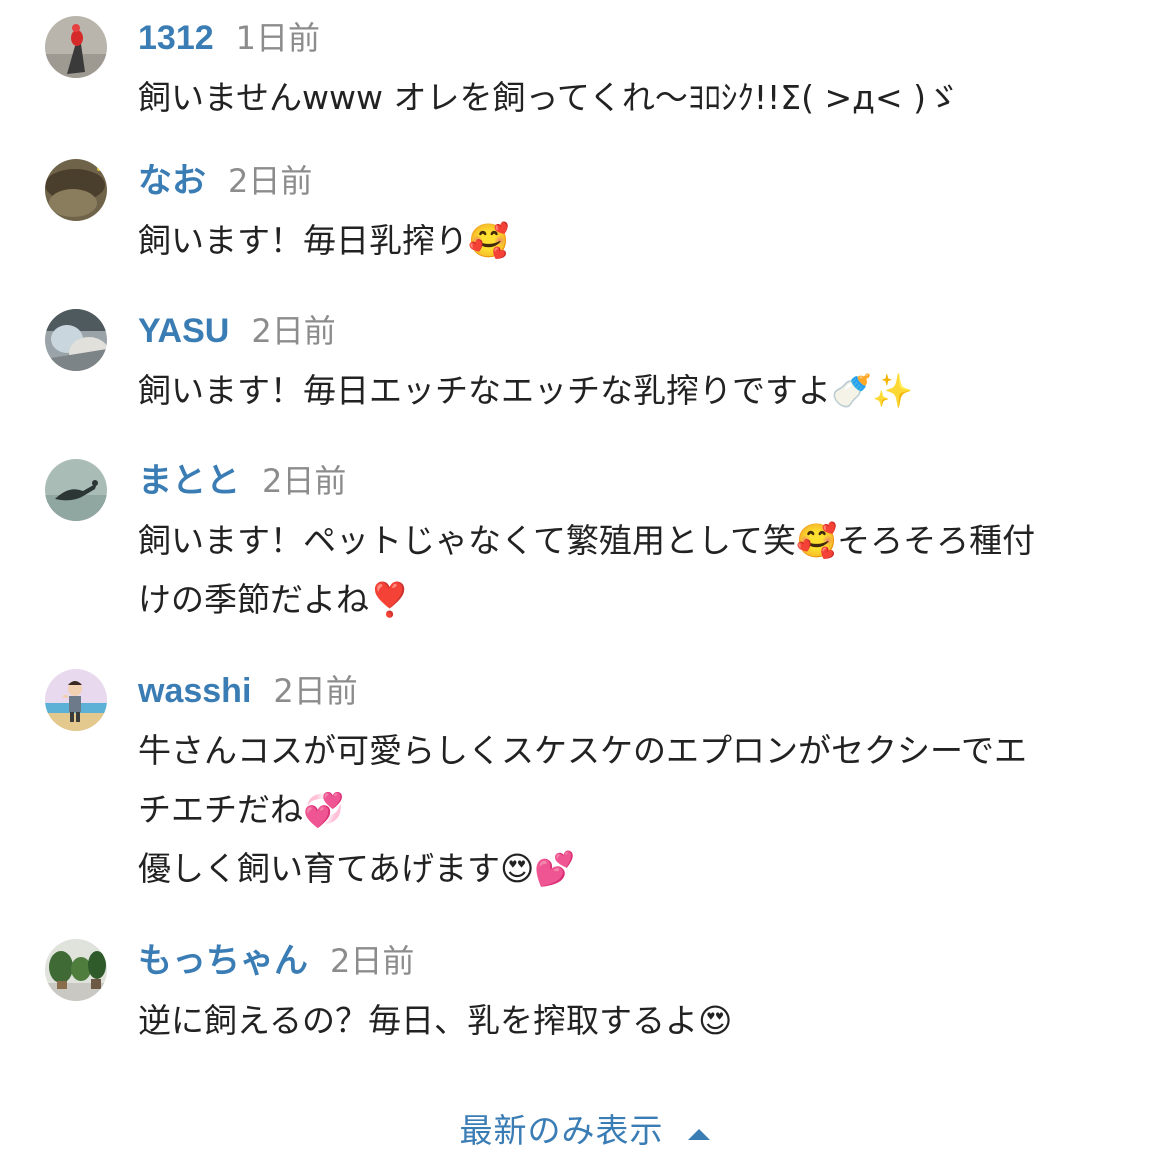  What do you see at coordinates (189, 481) in the screenshot?
I see `comment-author: まとと` at bounding box center [189, 481].